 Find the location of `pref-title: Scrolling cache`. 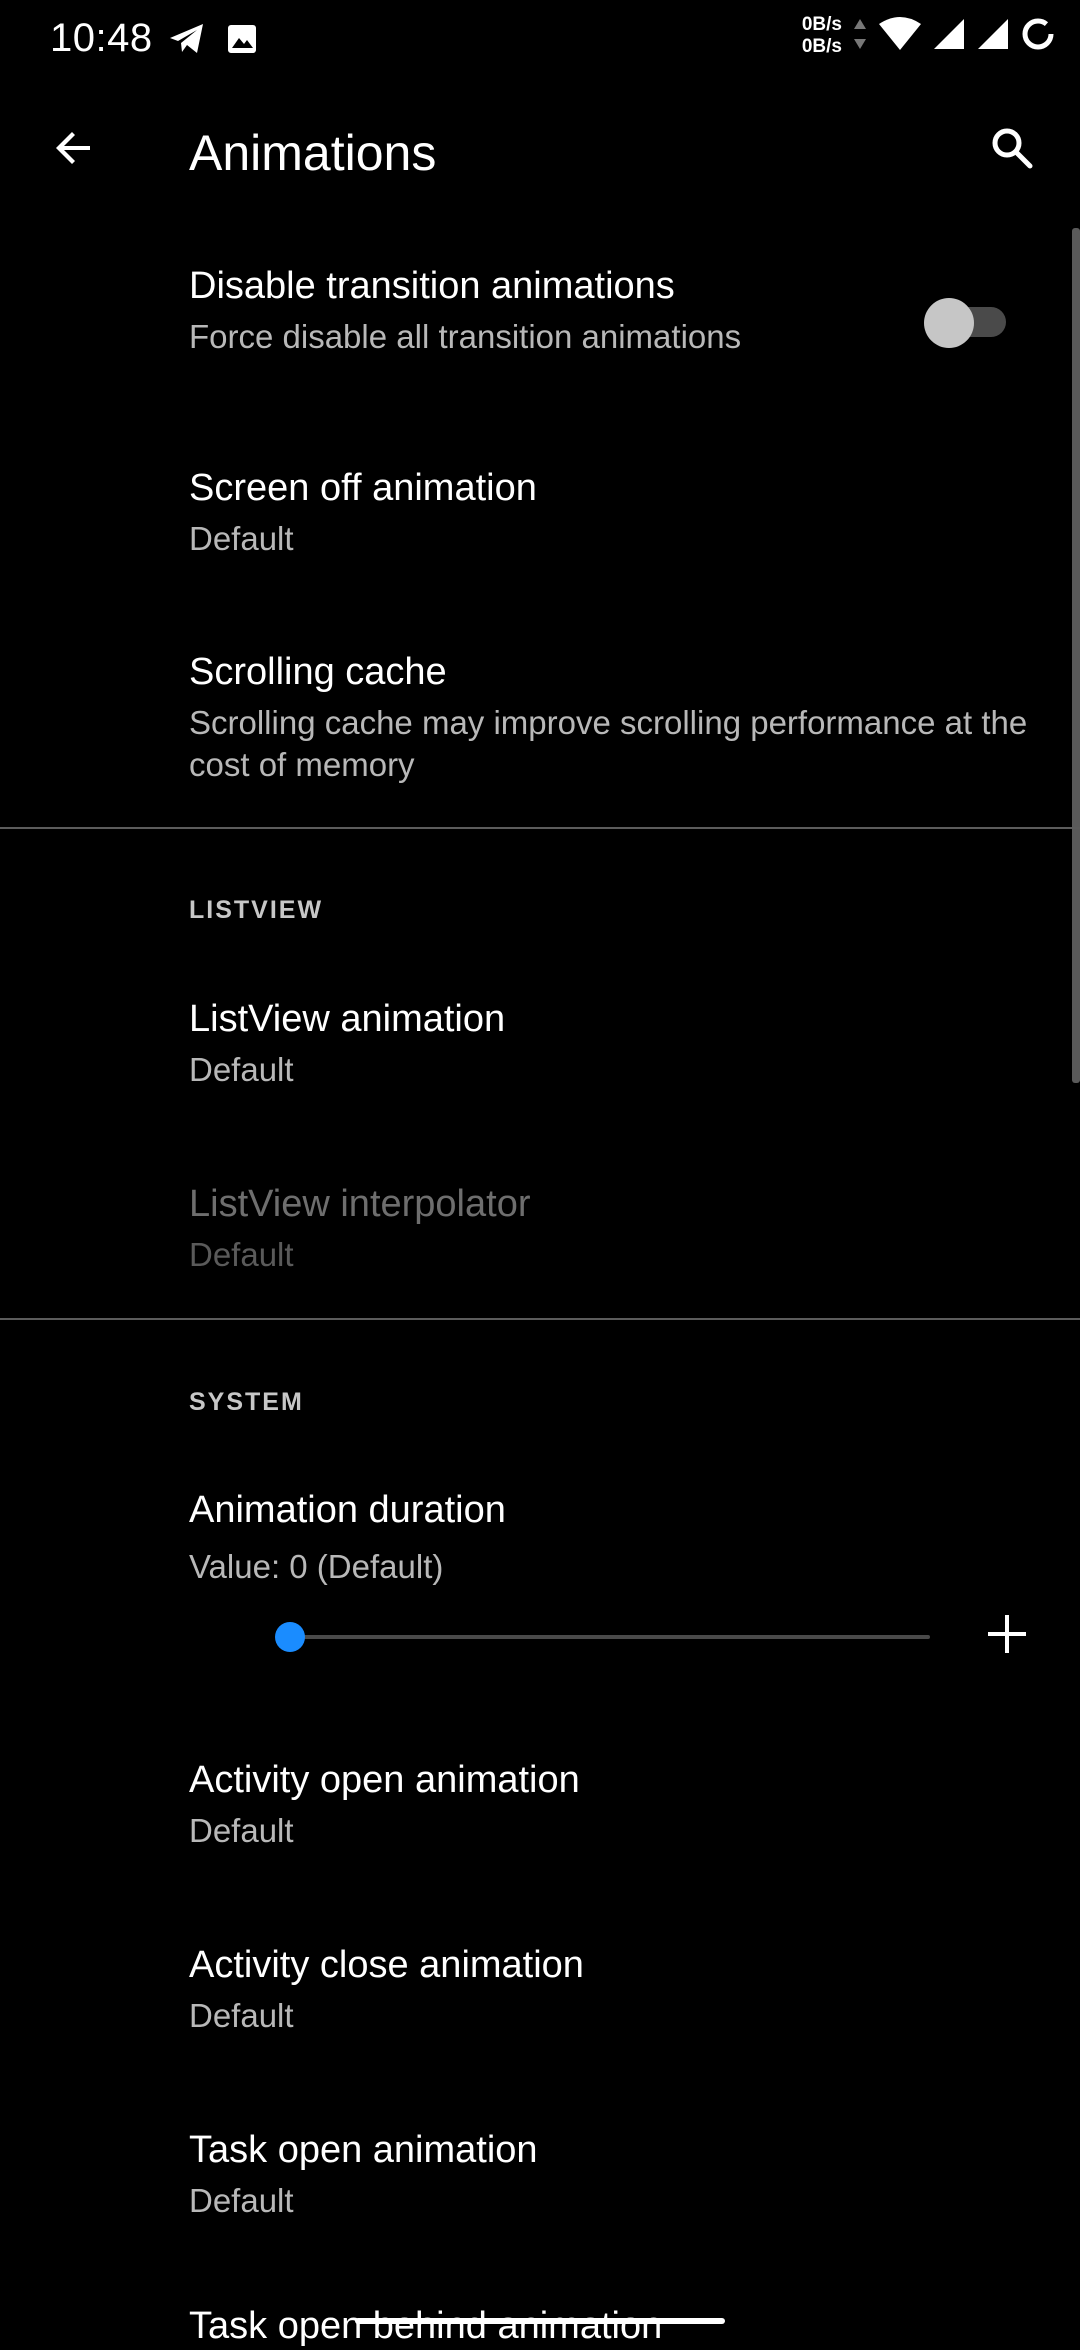

pref-title: Scrolling cache is located at coordinates (318, 672).